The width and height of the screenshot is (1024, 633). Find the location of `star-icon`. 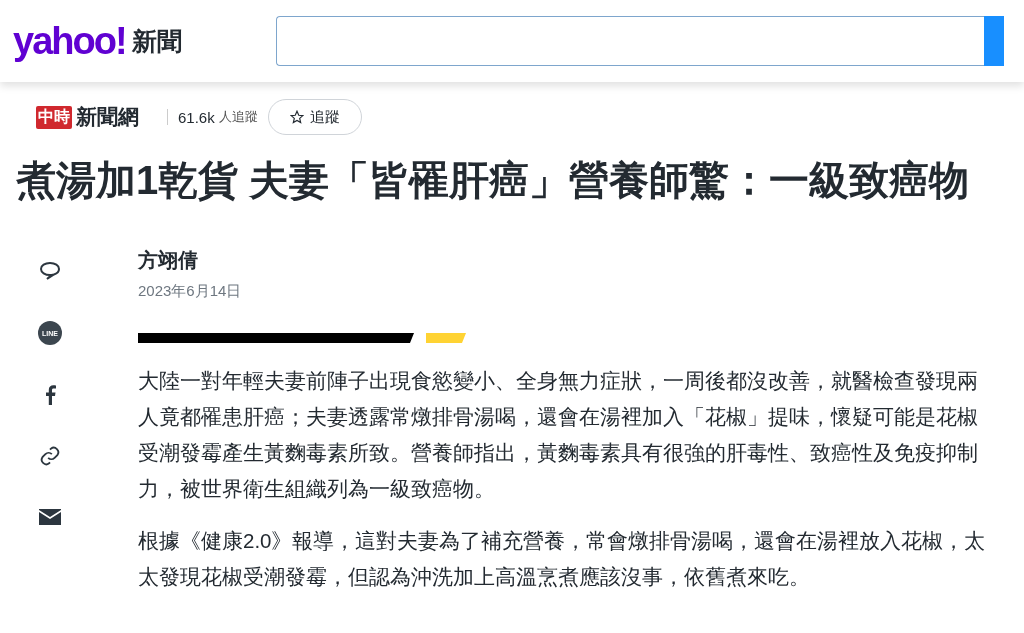

star-icon is located at coordinates (296, 117).